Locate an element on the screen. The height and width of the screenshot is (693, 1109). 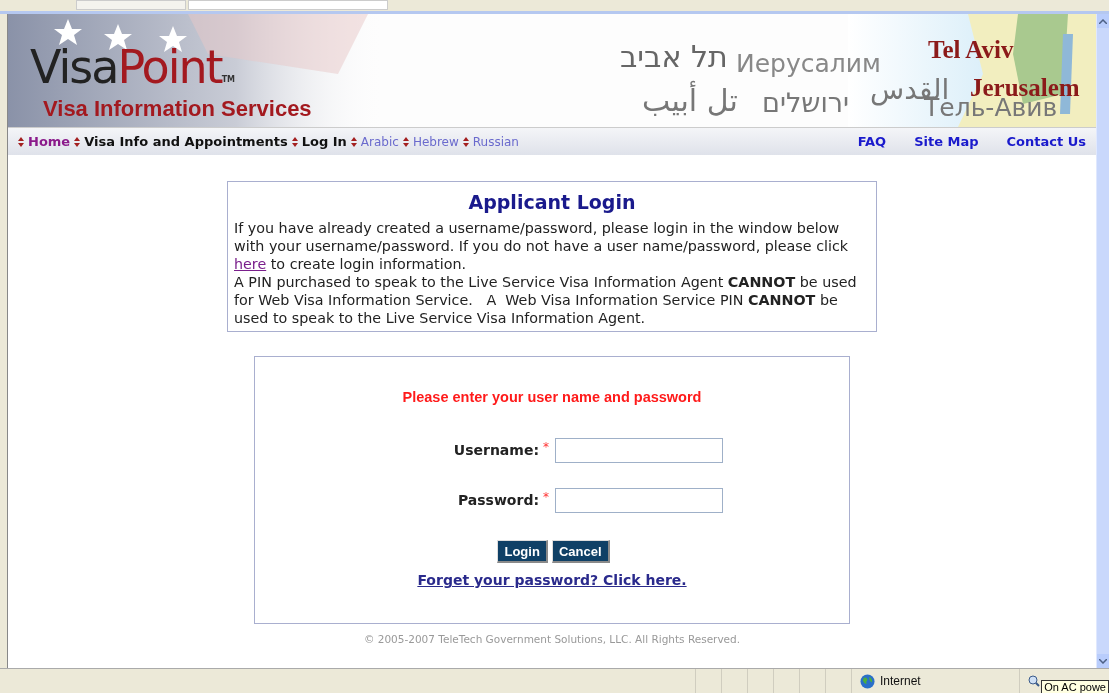
field-label: Username: is located at coordinates (495, 451).